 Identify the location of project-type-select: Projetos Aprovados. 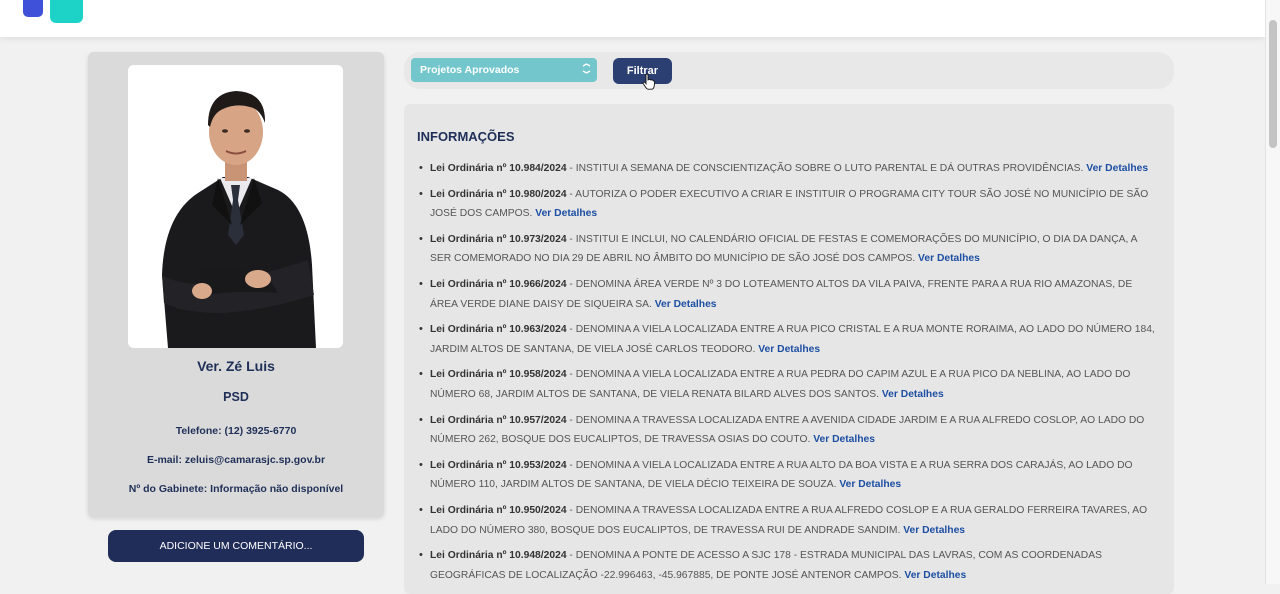
(504, 70).